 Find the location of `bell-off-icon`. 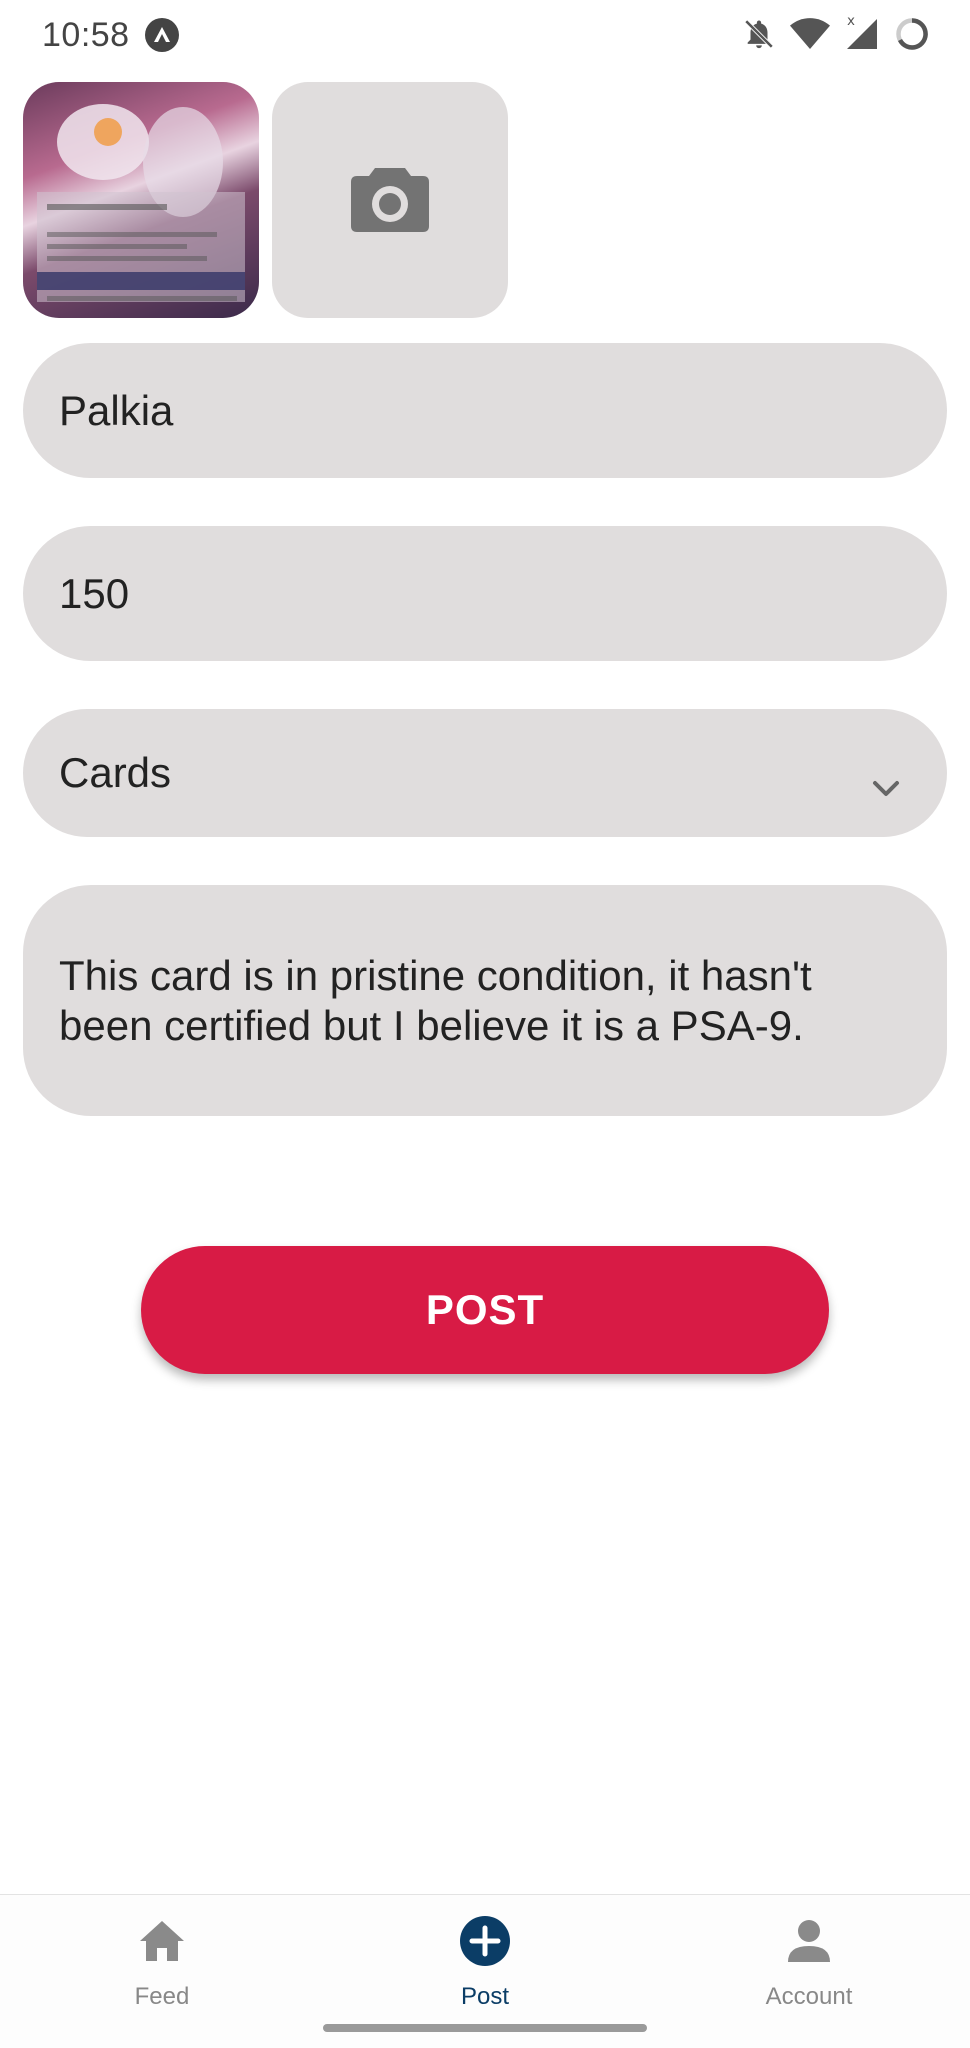

bell-off-icon is located at coordinates (759, 36).